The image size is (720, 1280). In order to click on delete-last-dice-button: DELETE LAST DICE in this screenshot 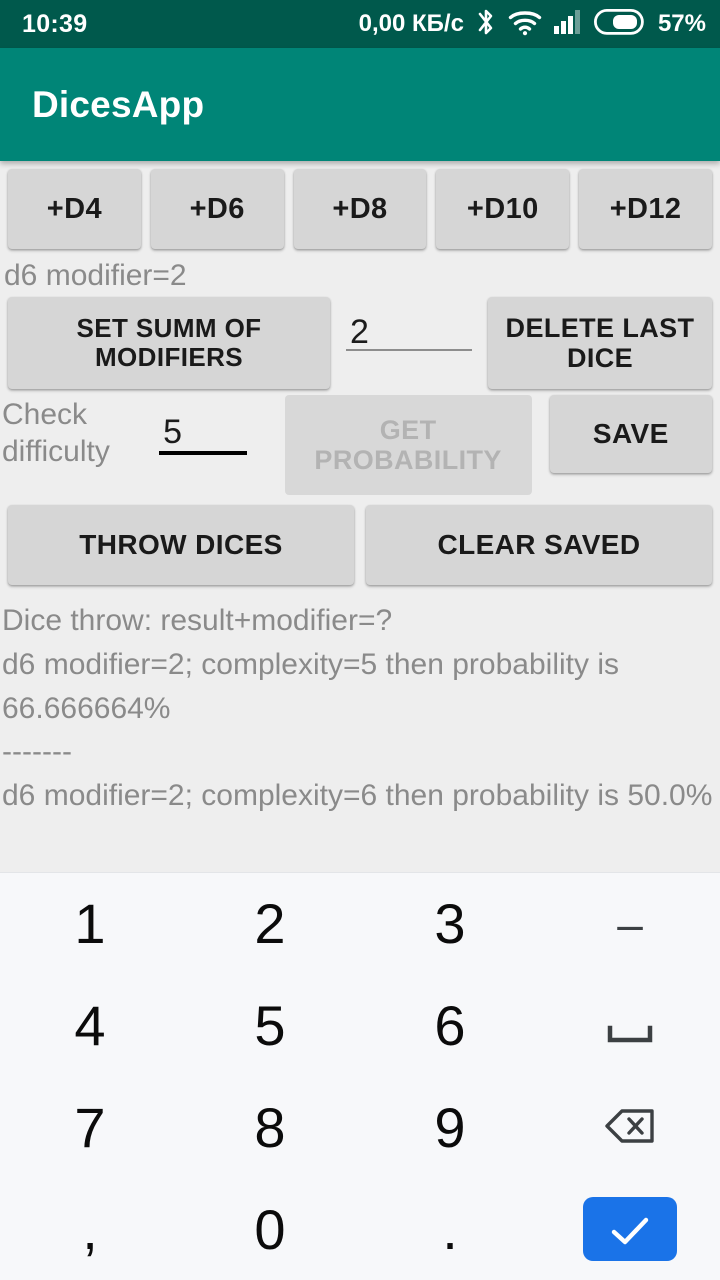, I will do `click(600, 343)`.